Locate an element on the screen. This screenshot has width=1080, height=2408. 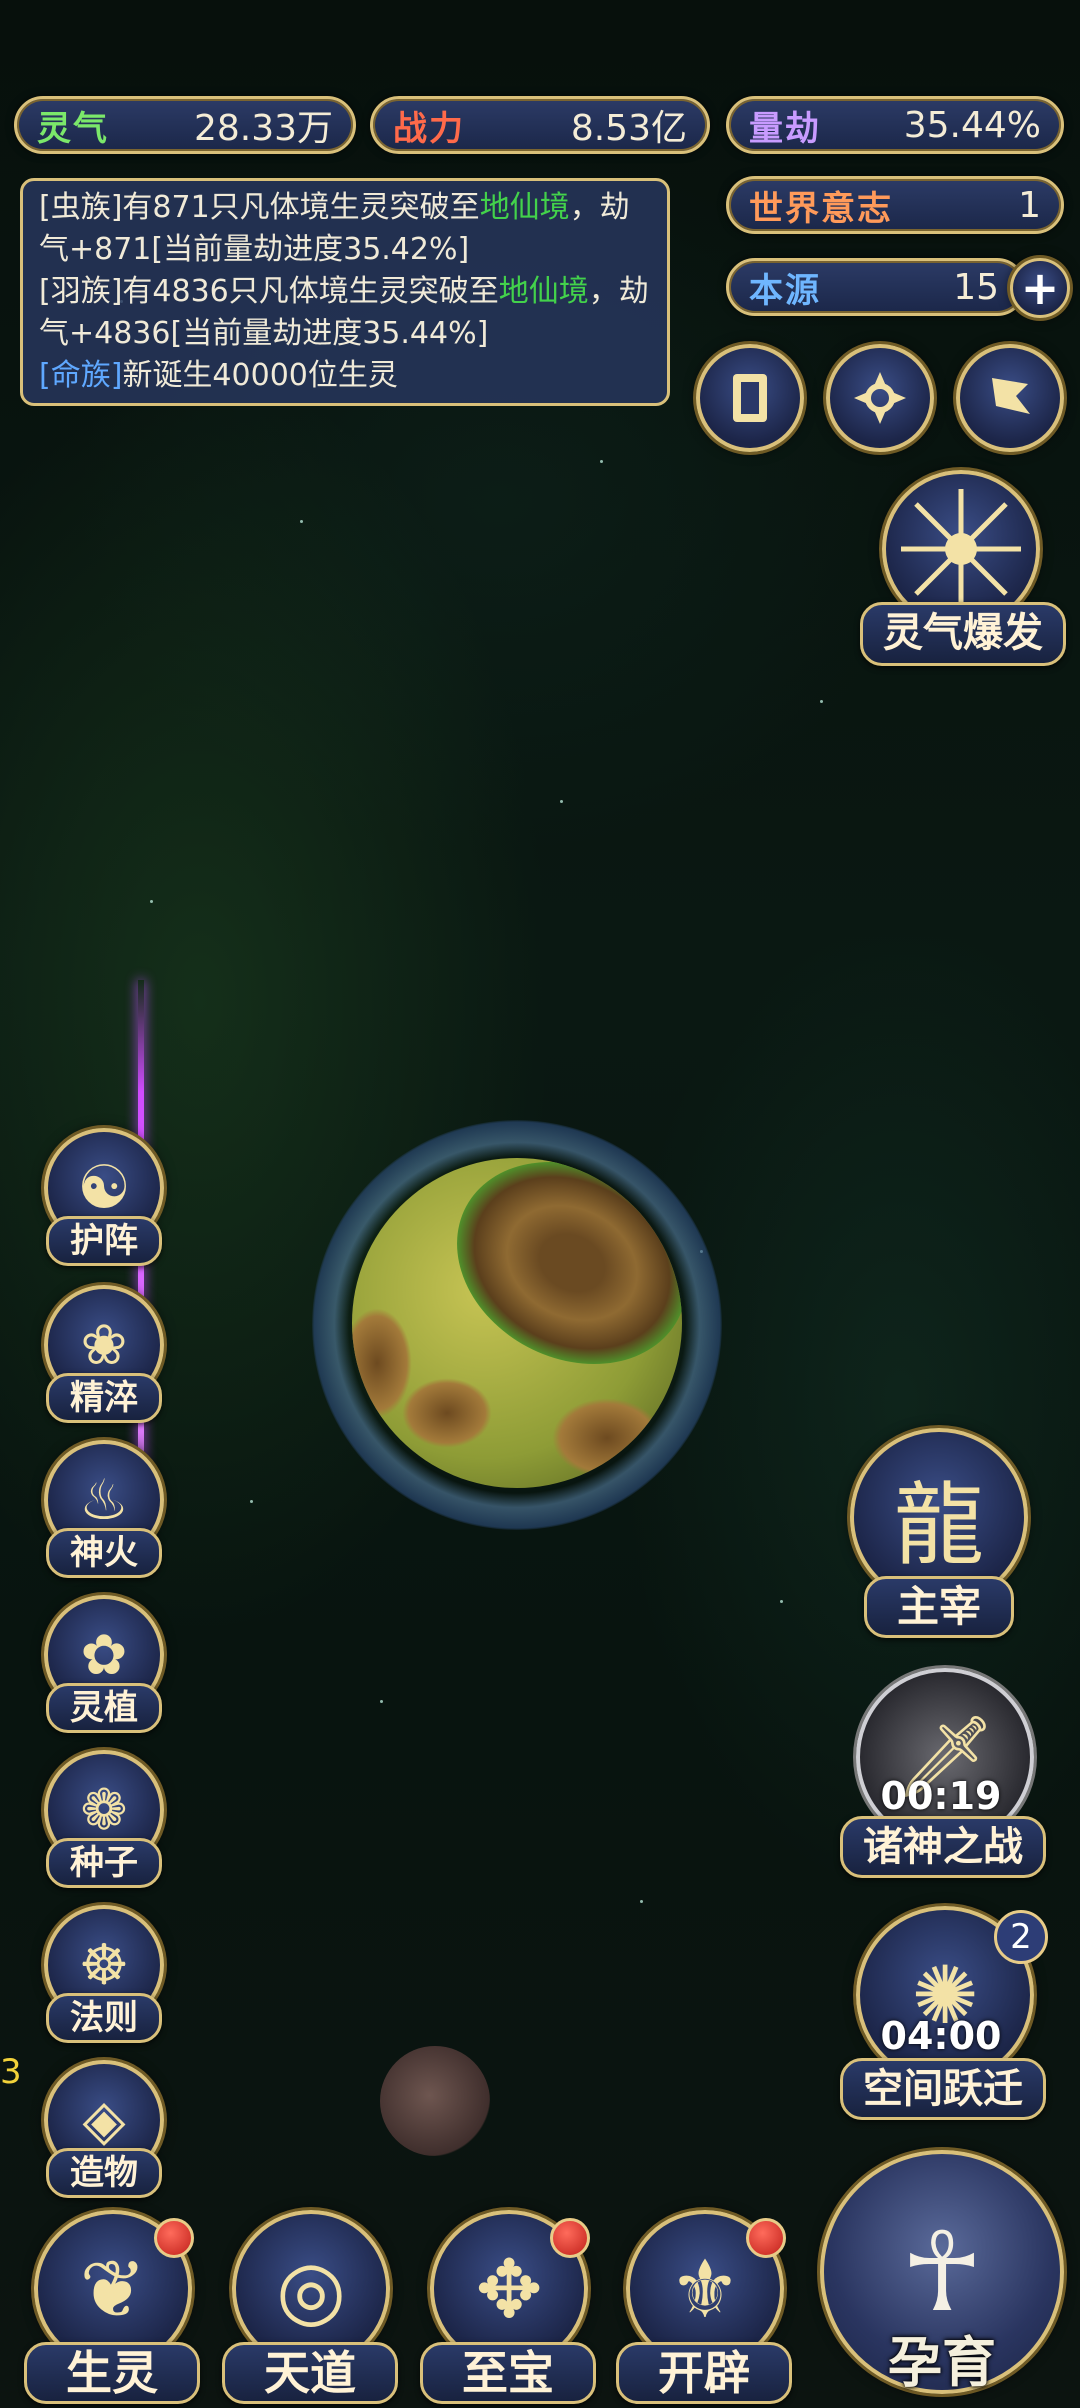
stat-lingqi-label: 灵气 is located at coordinates (73, 128).